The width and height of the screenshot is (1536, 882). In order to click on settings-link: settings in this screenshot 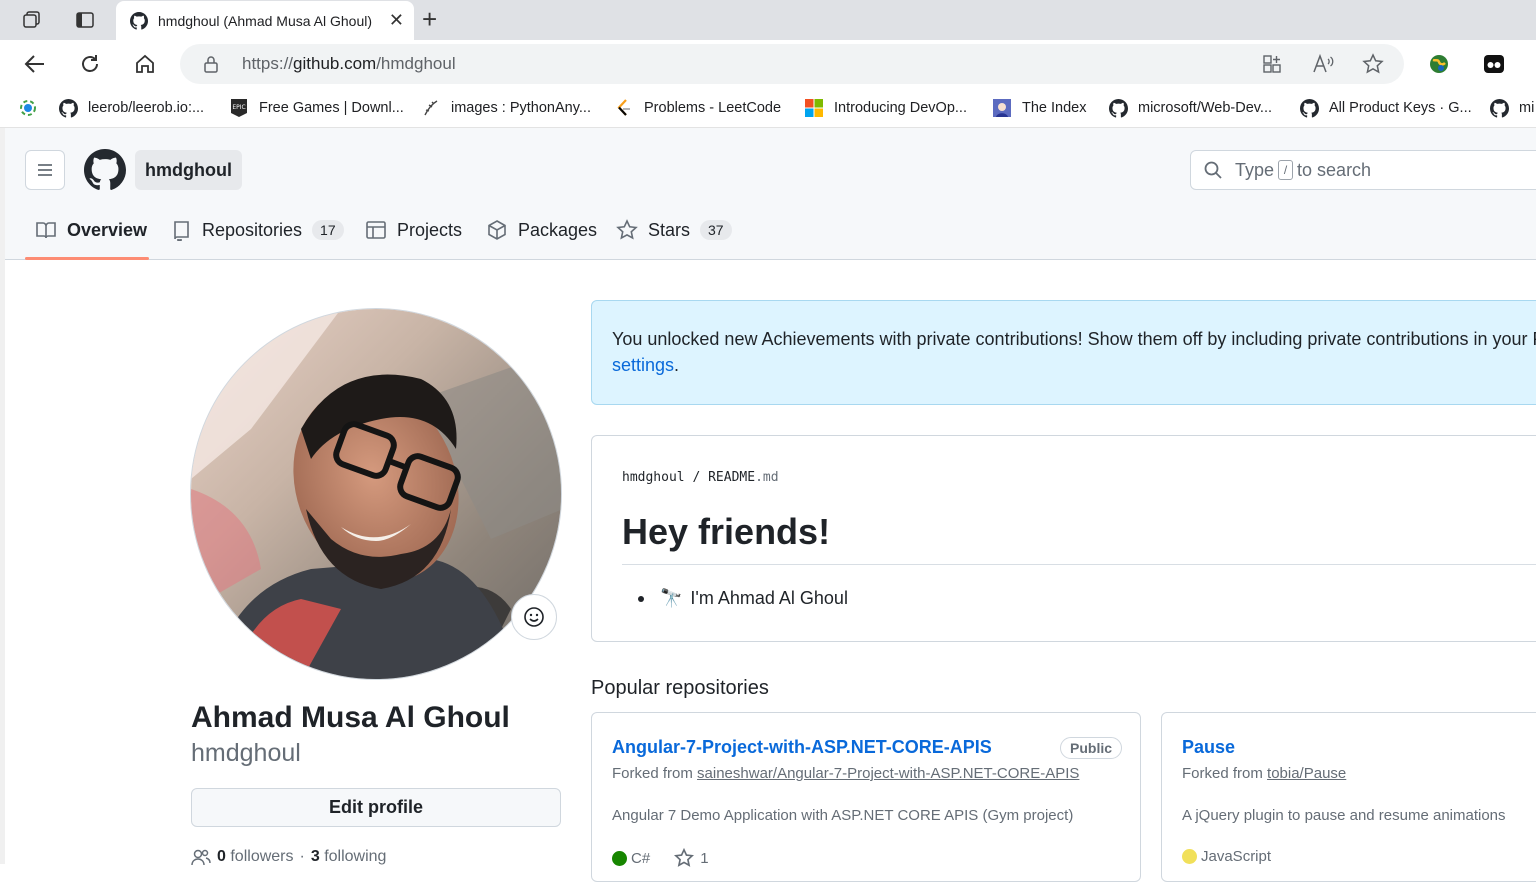, I will do `click(643, 365)`.